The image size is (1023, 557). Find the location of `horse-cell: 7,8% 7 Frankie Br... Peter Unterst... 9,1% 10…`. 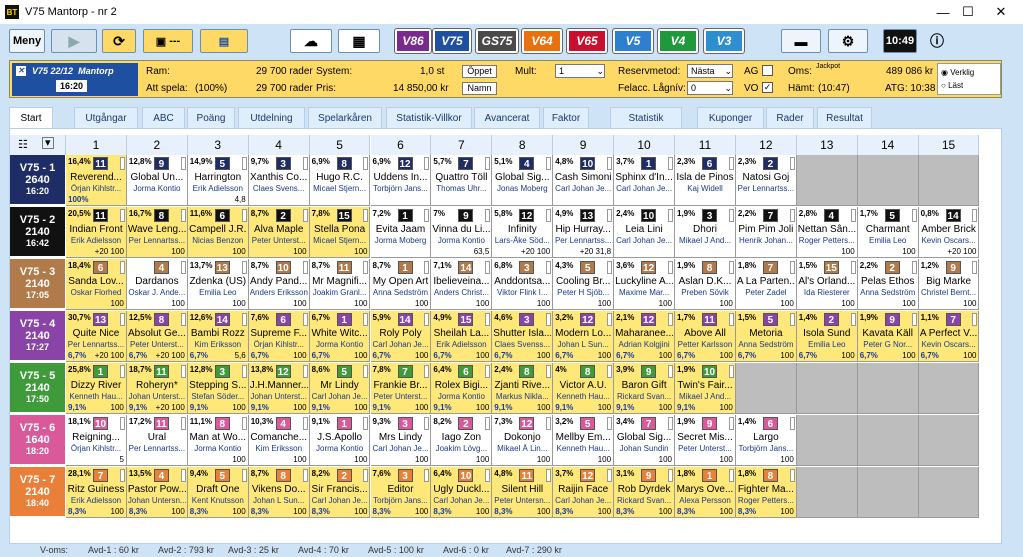

horse-cell: 7,8% 7 Frankie Br... Peter Unterst... 9,1% 10… is located at coordinates (401, 388).